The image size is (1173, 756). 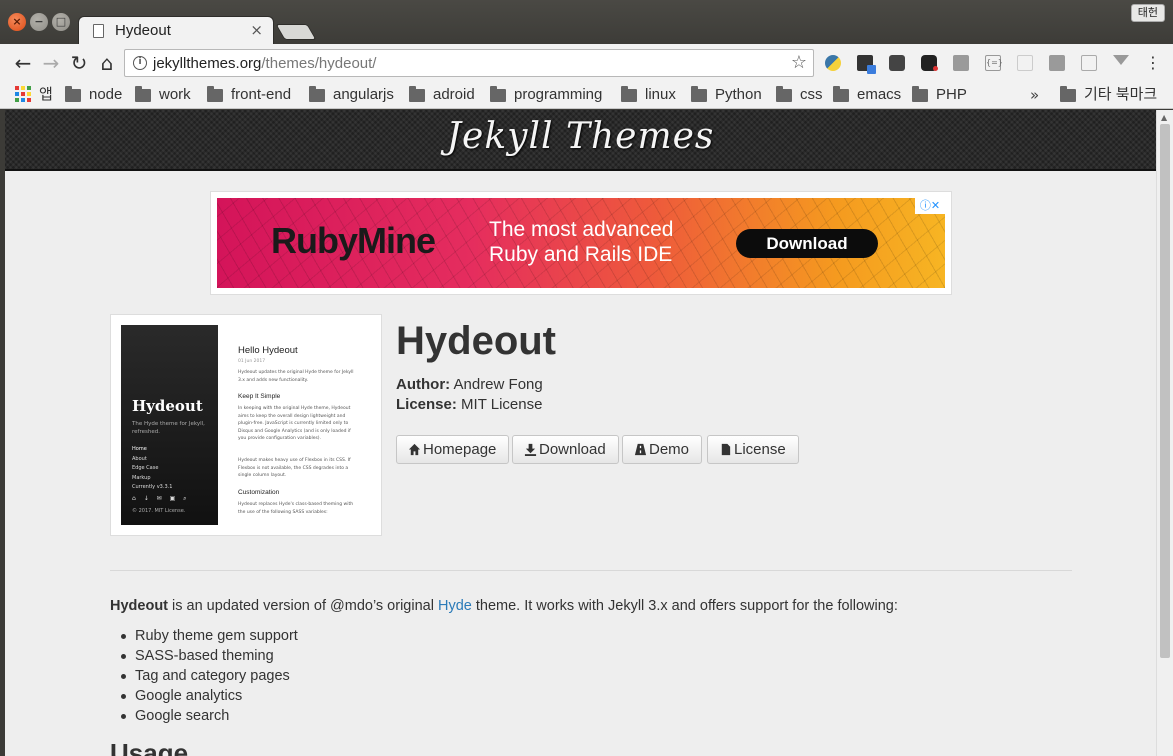 What do you see at coordinates (1034, 95) in the screenshot?
I see `bookmarks-overflow-icon: »` at bounding box center [1034, 95].